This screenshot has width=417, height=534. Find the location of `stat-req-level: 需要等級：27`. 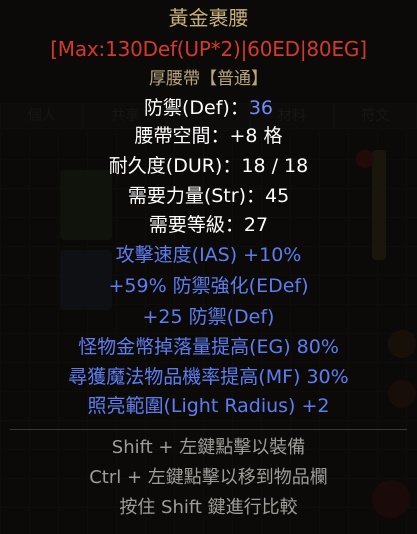

stat-req-level: 需要等級：27 is located at coordinates (208, 225).